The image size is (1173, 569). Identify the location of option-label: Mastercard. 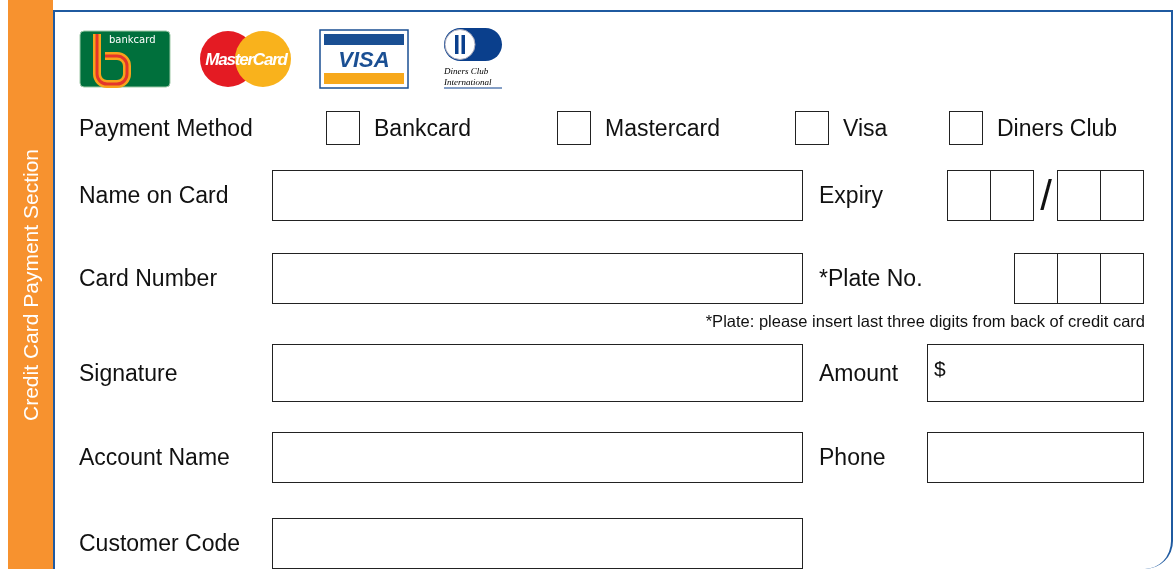
(663, 128).